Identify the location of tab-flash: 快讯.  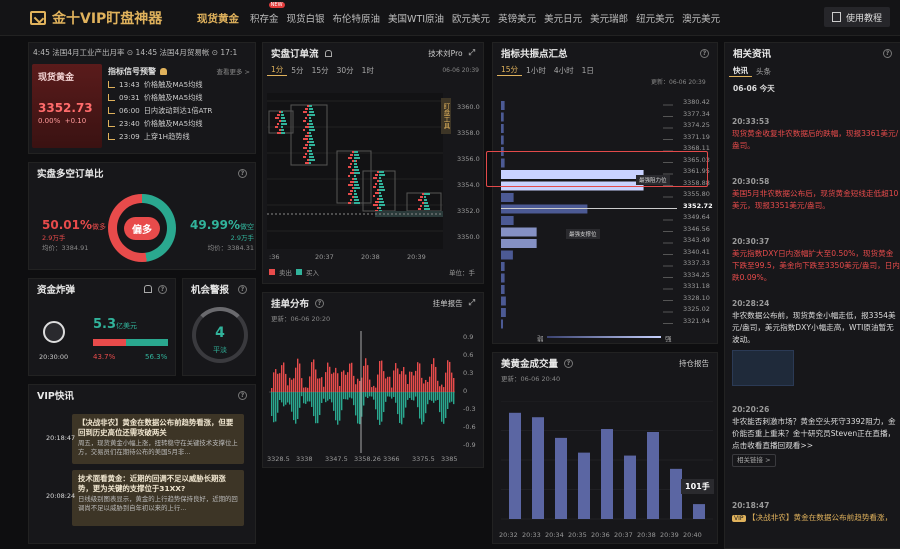
(740, 71).